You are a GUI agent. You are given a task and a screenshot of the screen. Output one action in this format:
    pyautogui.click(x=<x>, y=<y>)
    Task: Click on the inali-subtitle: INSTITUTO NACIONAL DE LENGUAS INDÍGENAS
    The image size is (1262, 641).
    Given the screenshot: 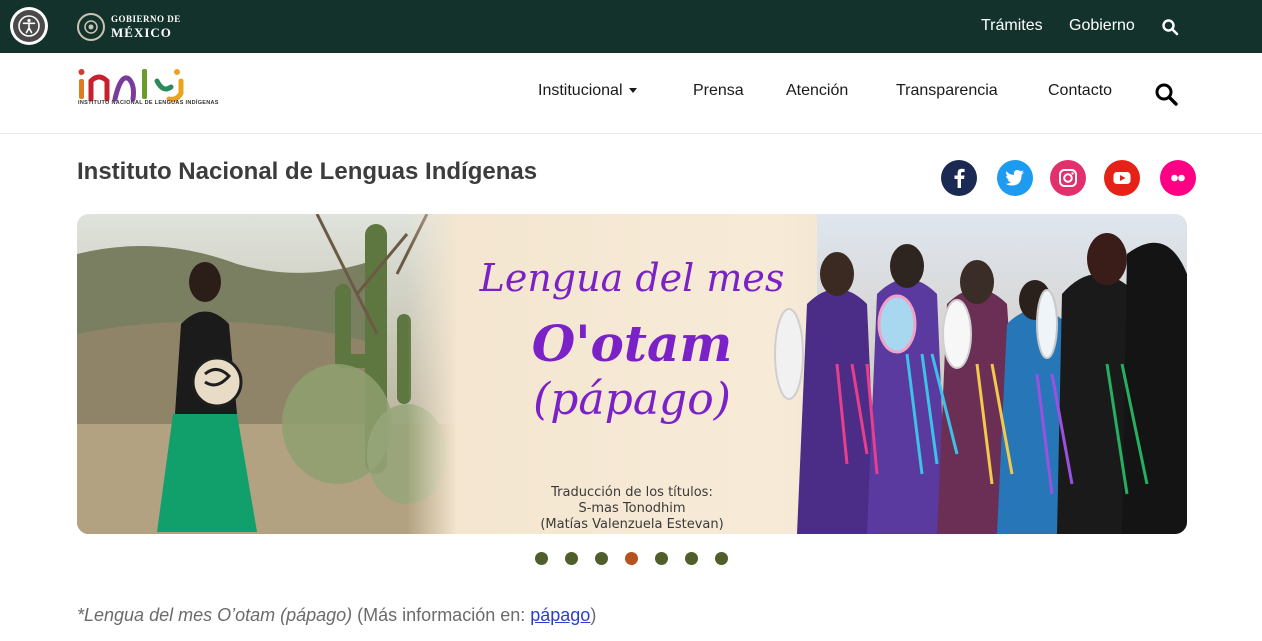 What is the action you would take?
    pyautogui.click(x=148, y=103)
    